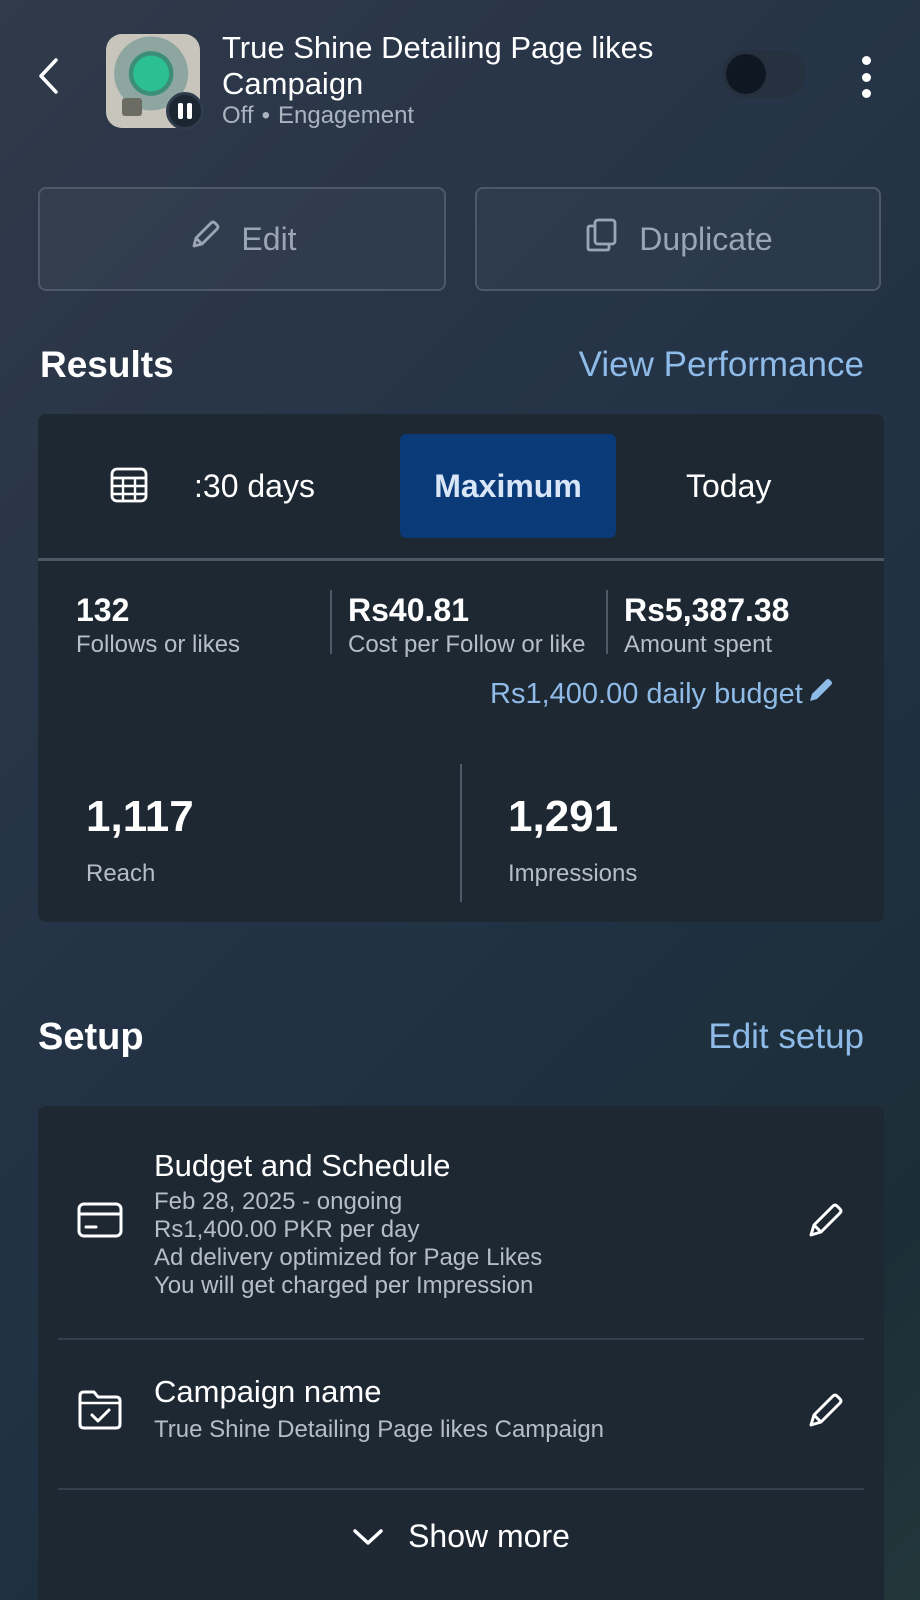  I want to click on daily-budget-link: Rs1,400.00 daily budget, so click(662, 694).